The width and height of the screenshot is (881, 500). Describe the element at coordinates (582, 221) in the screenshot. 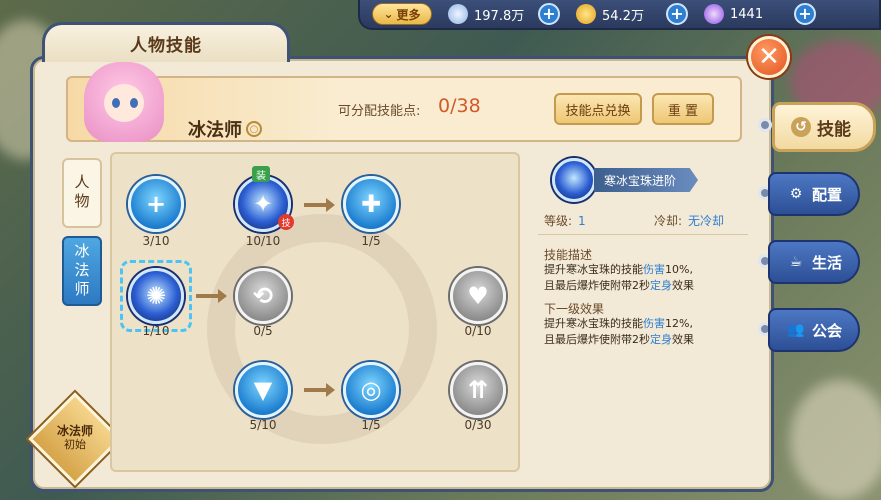

I see `level-value: 1` at that location.